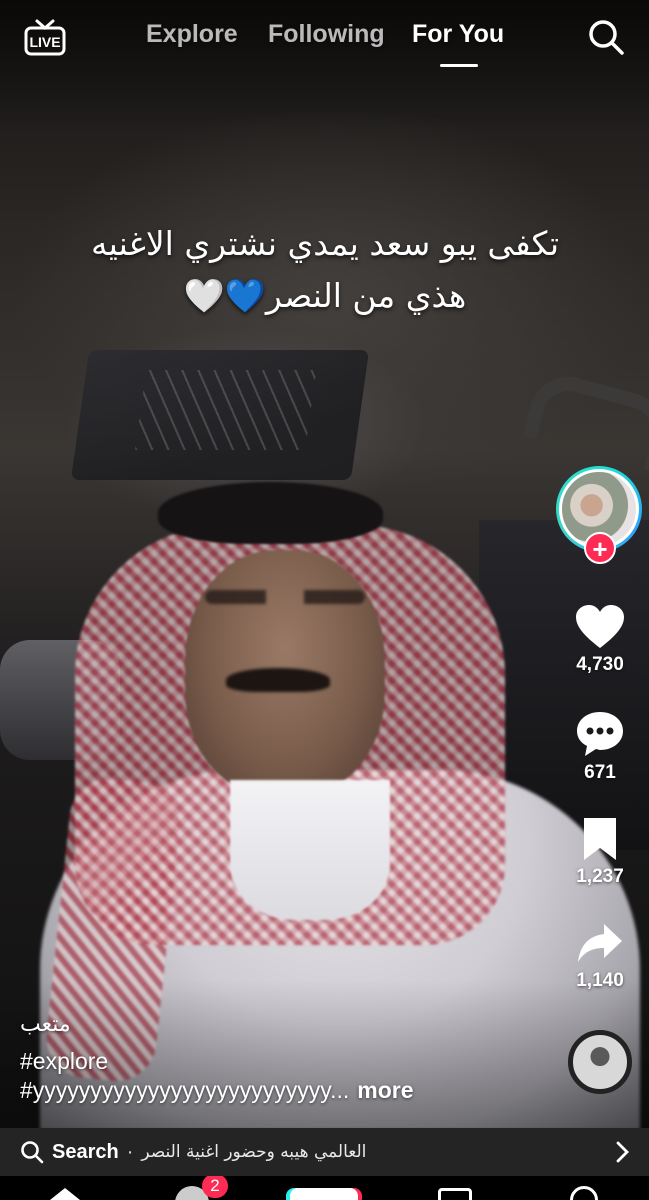 This screenshot has width=649, height=1200. I want to click on caption-line-2: هذي من النصر💙🤍, so click(325, 295).